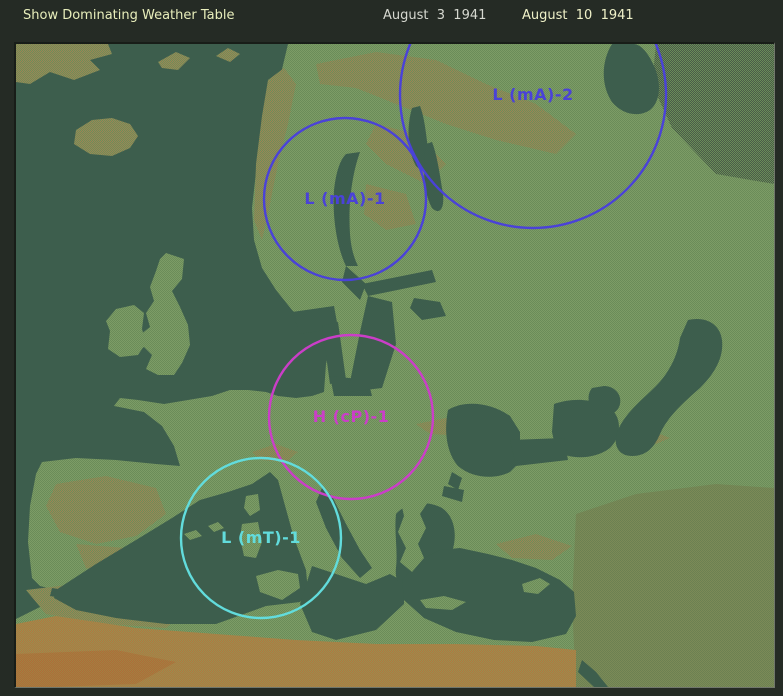 The image size is (783, 696). Describe the element at coordinates (673, 585) in the screenshot. I see `middle-east-steppe` at that location.